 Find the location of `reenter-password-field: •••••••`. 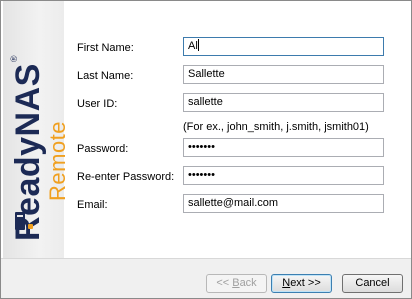

reenter-password-field: ••••••• is located at coordinates (283, 175).